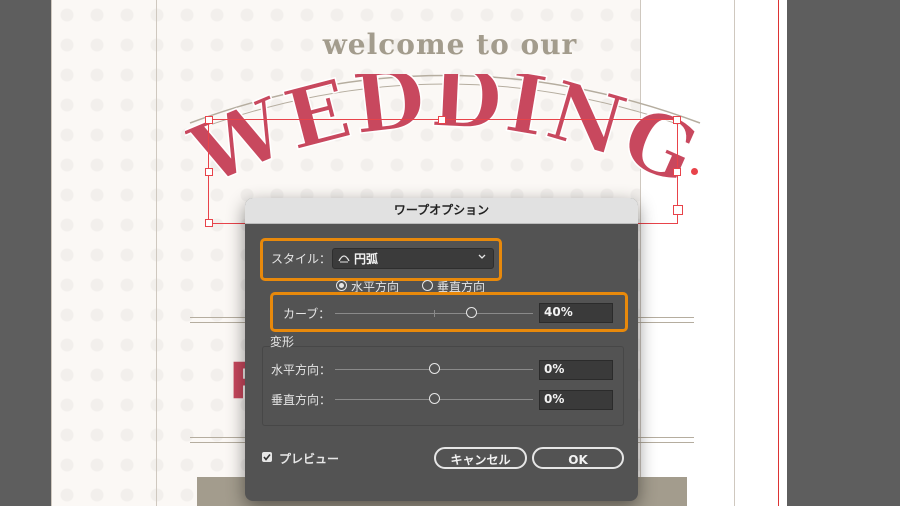  What do you see at coordinates (578, 458) in the screenshot?
I see `ok-button: OK` at bounding box center [578, 458].